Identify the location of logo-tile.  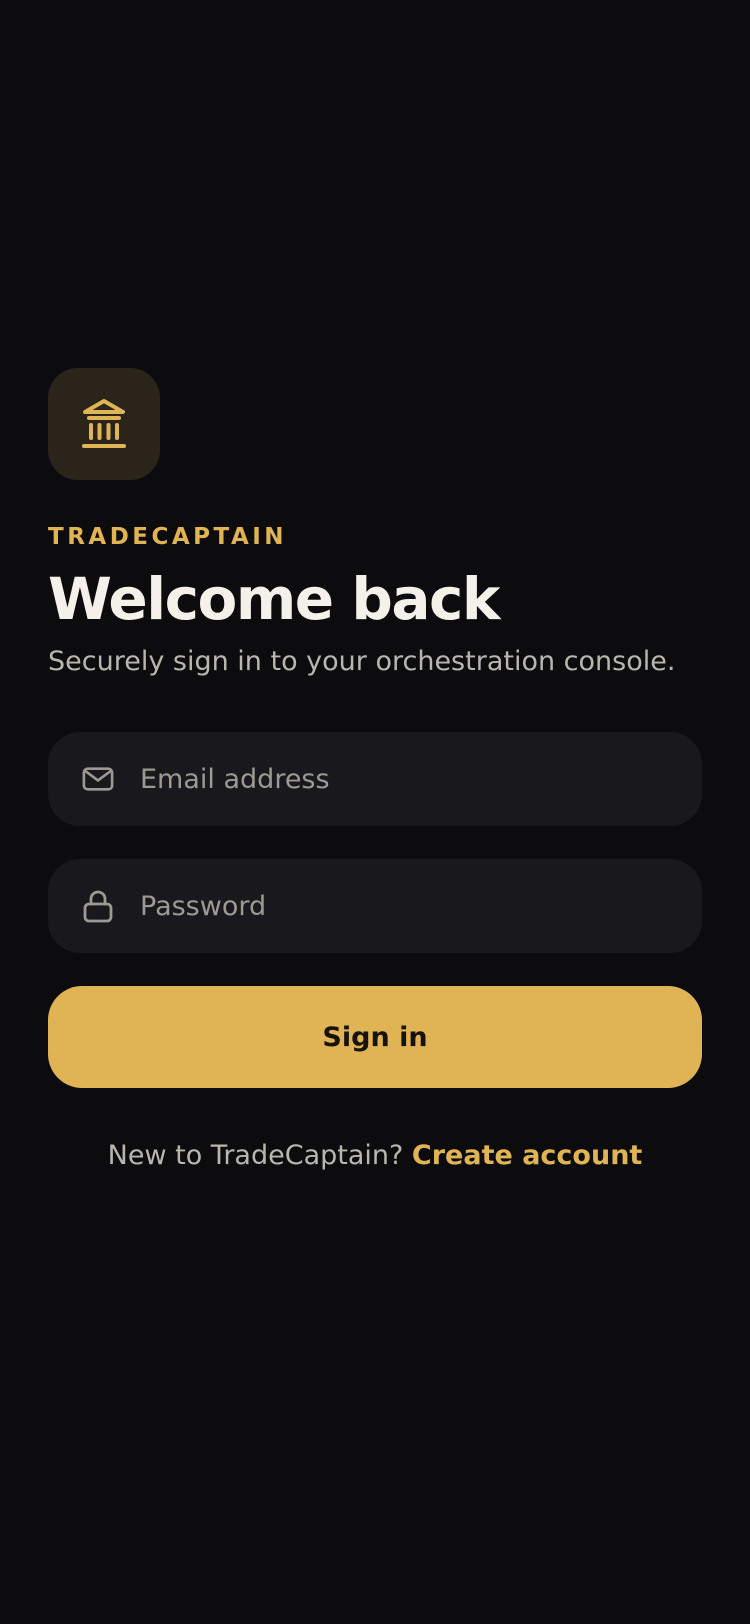
(104, 424).